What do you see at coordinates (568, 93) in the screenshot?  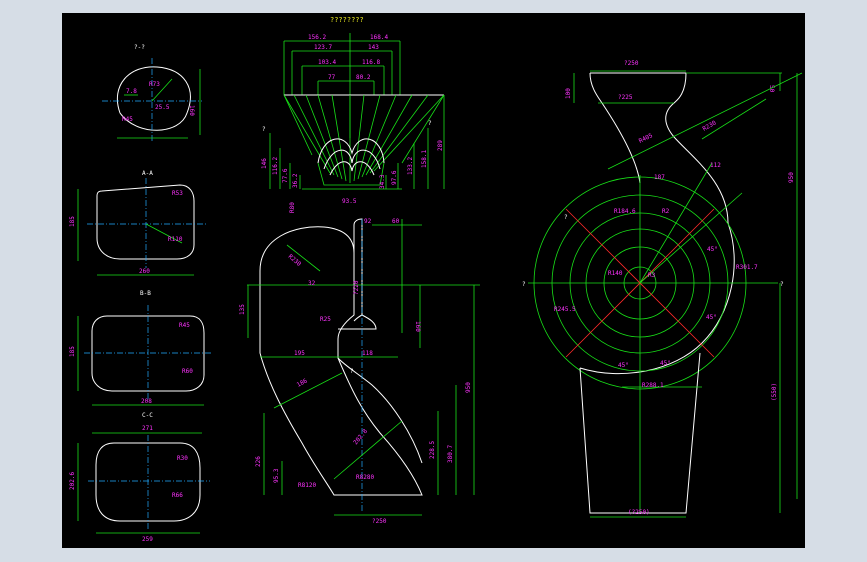 I see `volute-dim-100: 100` at bounding box center [568, 93].